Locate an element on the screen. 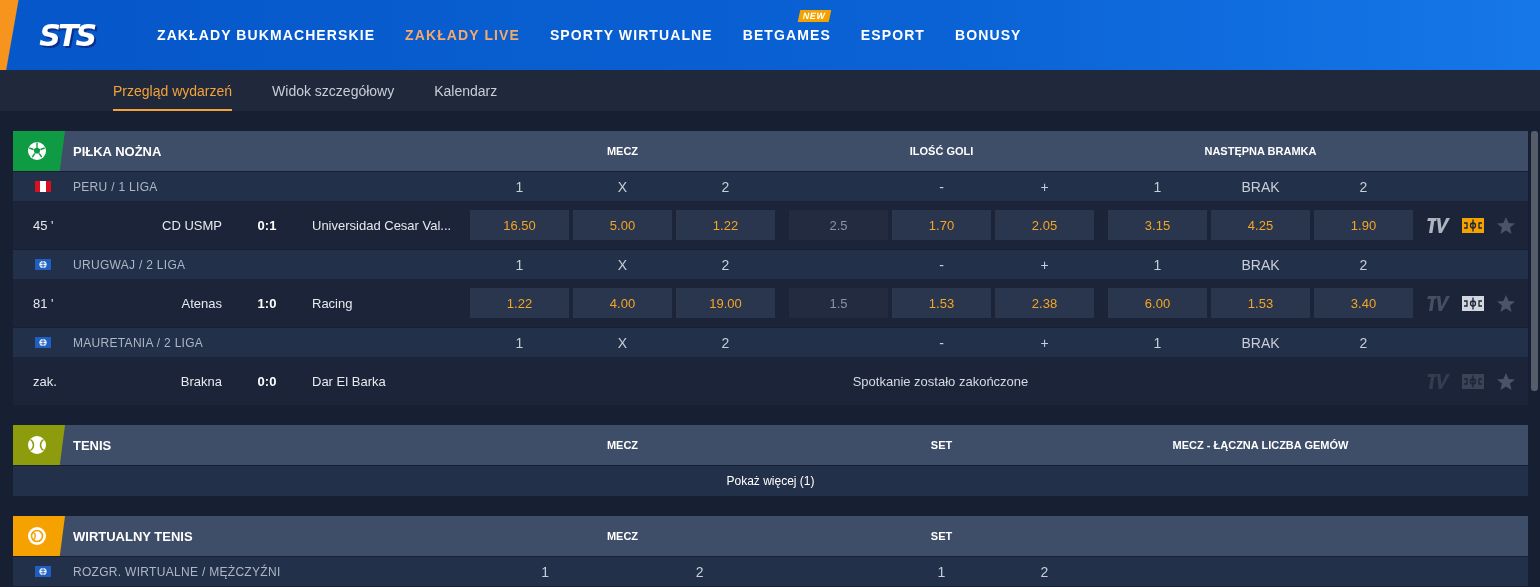  odds-button: 19.00 is located at coordinates (725, 303).